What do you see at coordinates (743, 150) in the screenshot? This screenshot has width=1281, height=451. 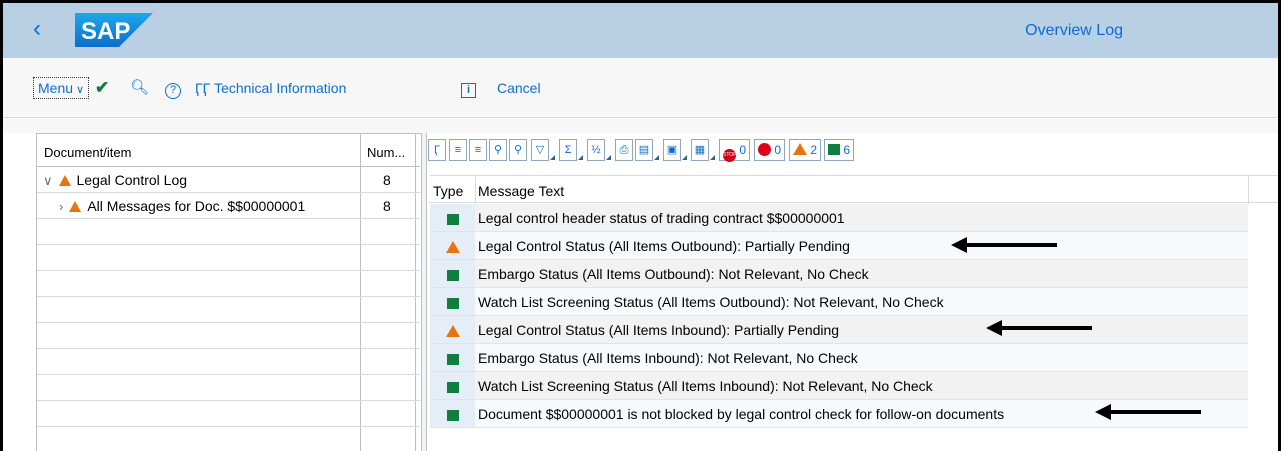 I see `stop-count: 0` at bounding box center [743, 150].